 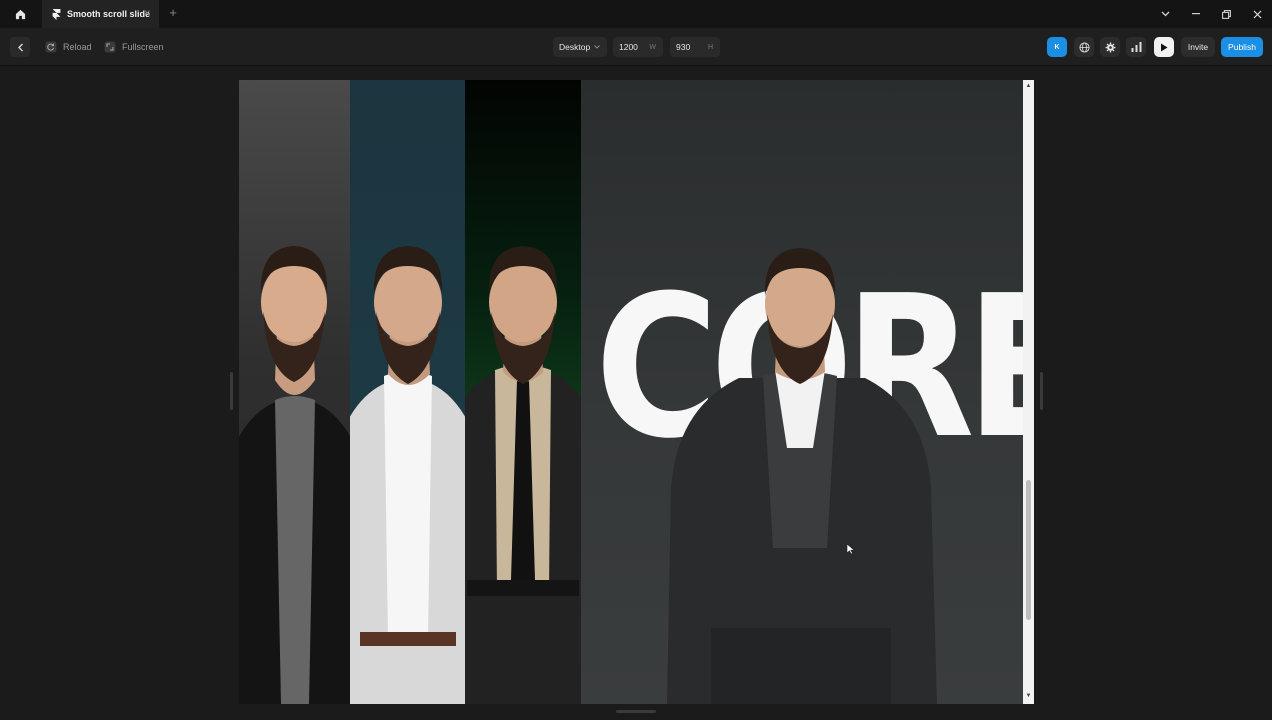 I want to click on globe-button, so click(x=1084, y=47).